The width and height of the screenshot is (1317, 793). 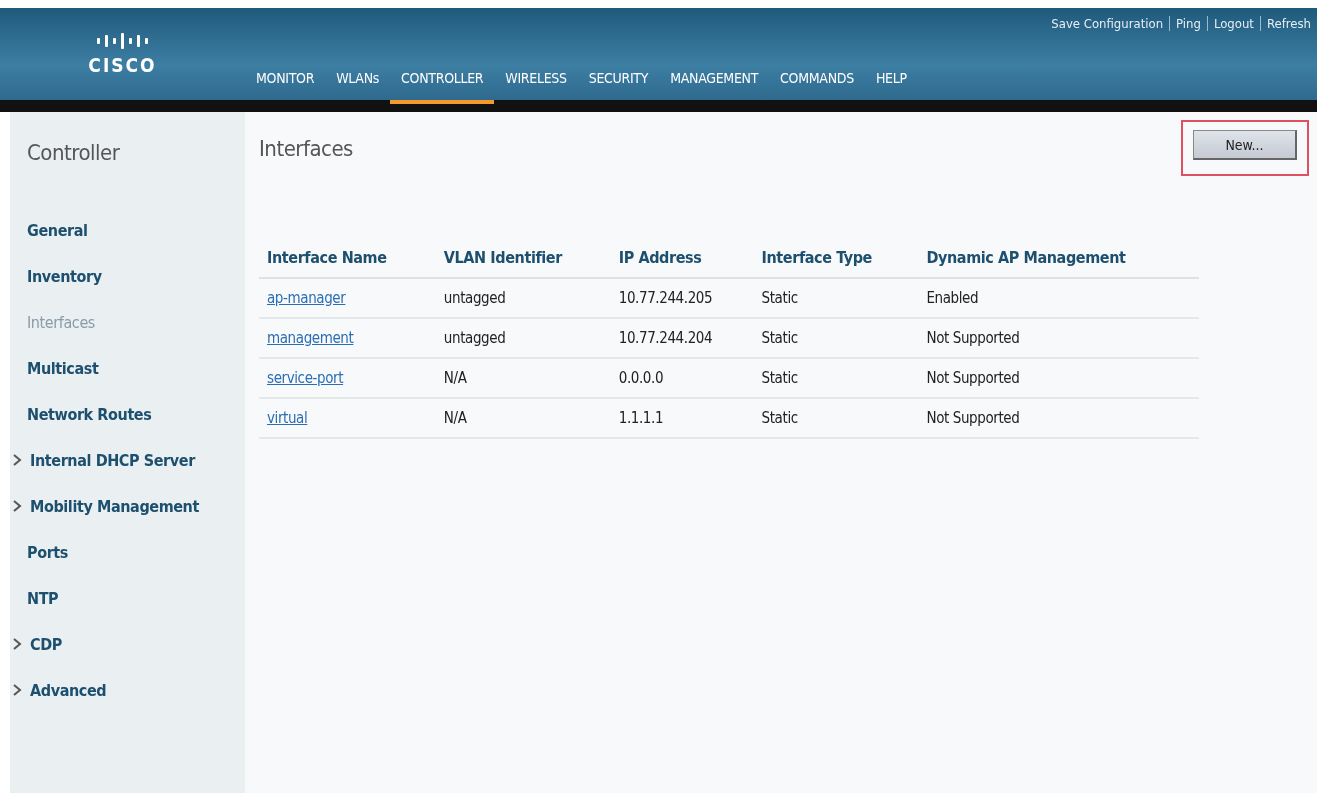 What do you see at coordinates (306, 148) in the screenshot?
I see `page-title: Interfaces` at bounding box center [306, 148].